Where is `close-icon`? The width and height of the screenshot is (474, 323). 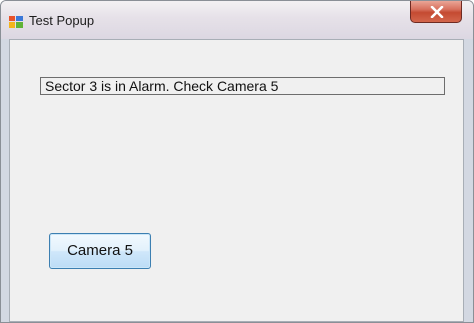
close-icon is located at coordinates (437, 12).